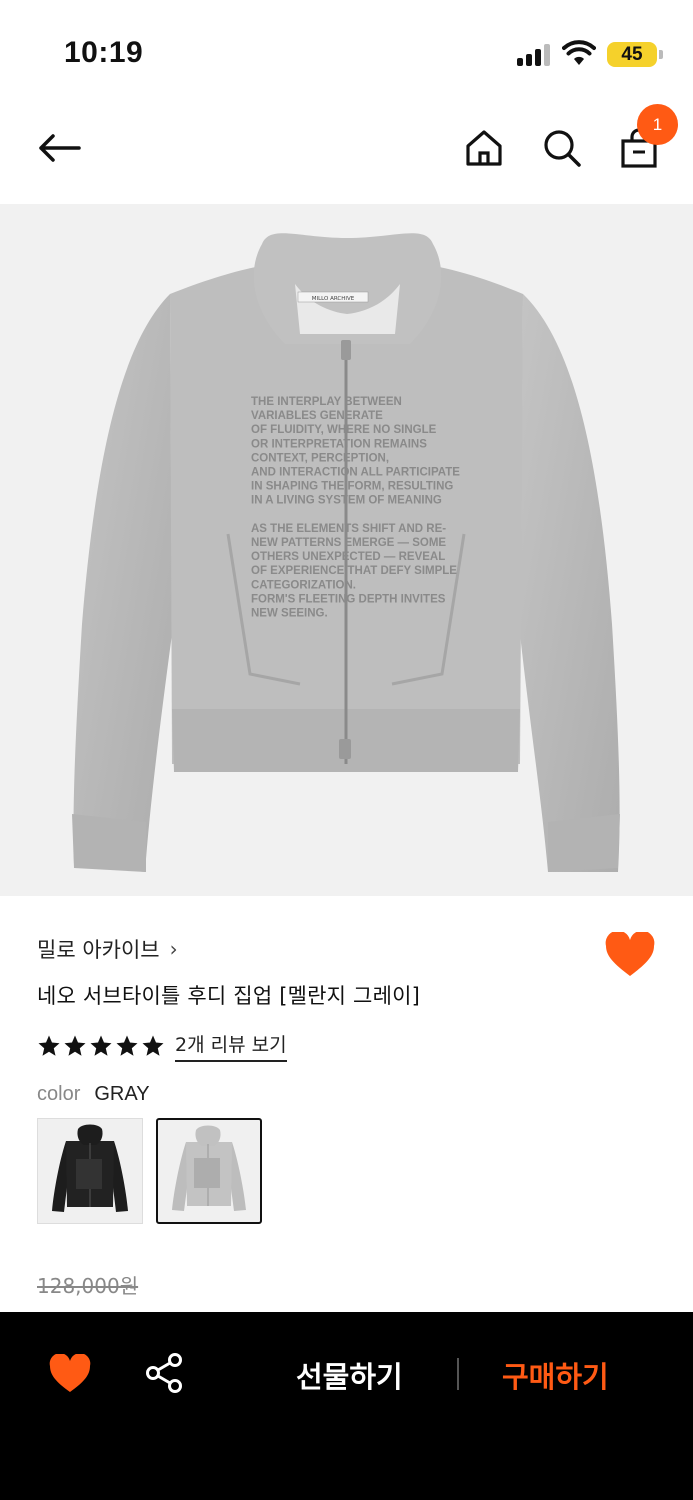 This screenshot has width=693, height=1500. What do you see at coordinates (534, 55) in the screenshot?
I see `cellular-signal-icon` at bounding box center [534, 55].